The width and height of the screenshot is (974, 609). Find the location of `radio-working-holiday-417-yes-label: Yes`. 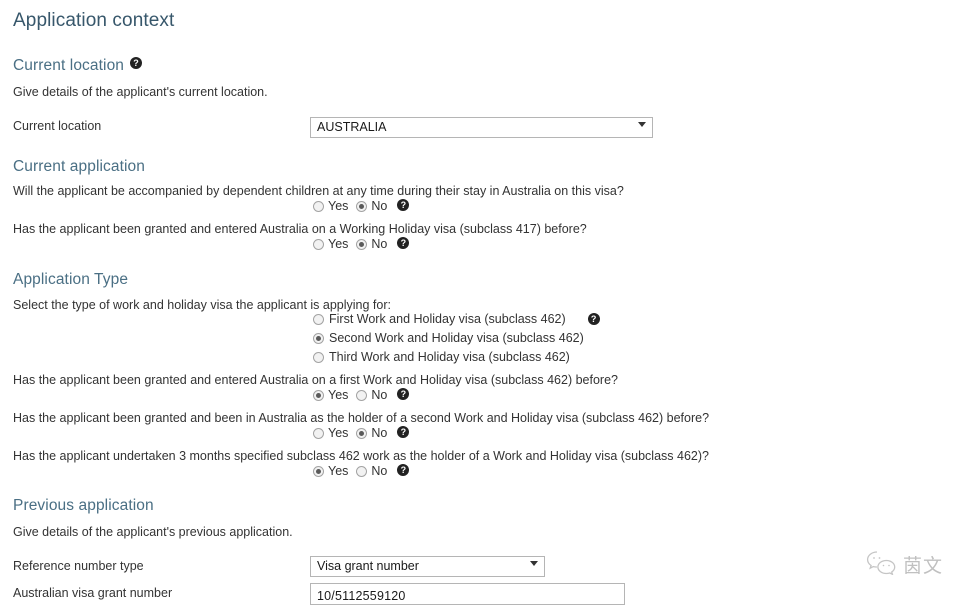

radio-working-holiday-417-yes-label: Yes is located at coordinates (338, 244).